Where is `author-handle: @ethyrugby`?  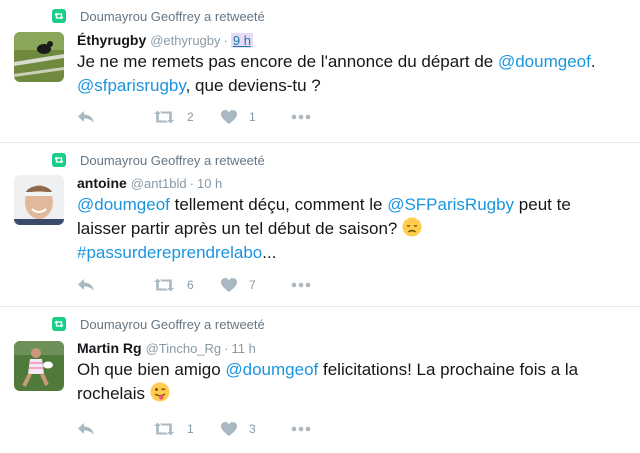
author-handle: @ethyrugby is located at coordinates (185, 40).